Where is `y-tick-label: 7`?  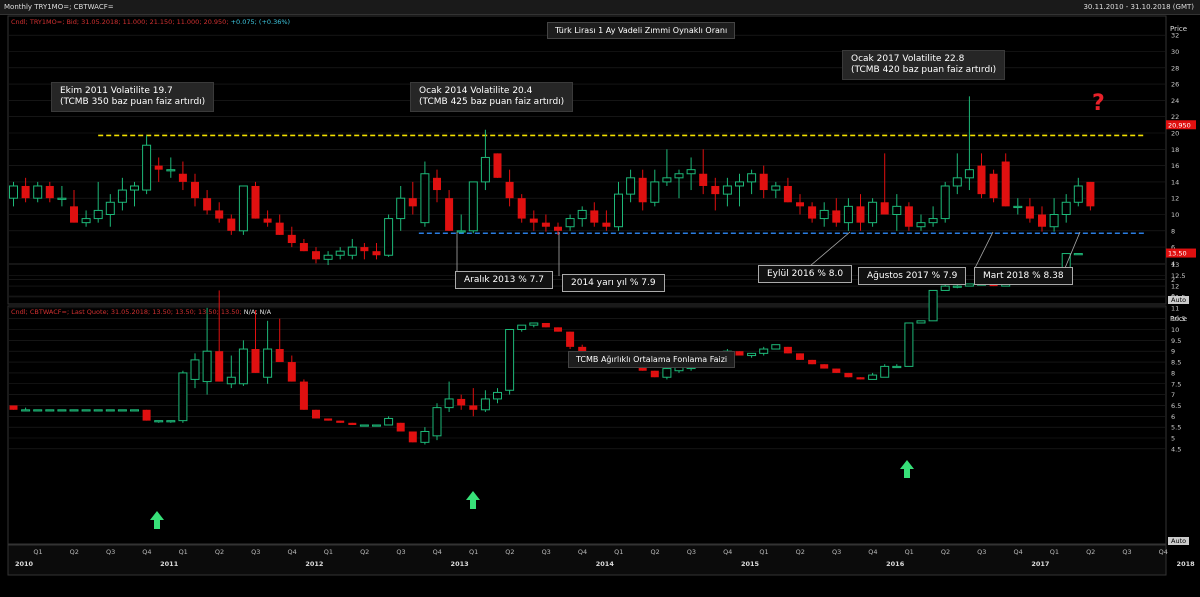
y-tick-label: 7 is located at coordinates (1173, 395).